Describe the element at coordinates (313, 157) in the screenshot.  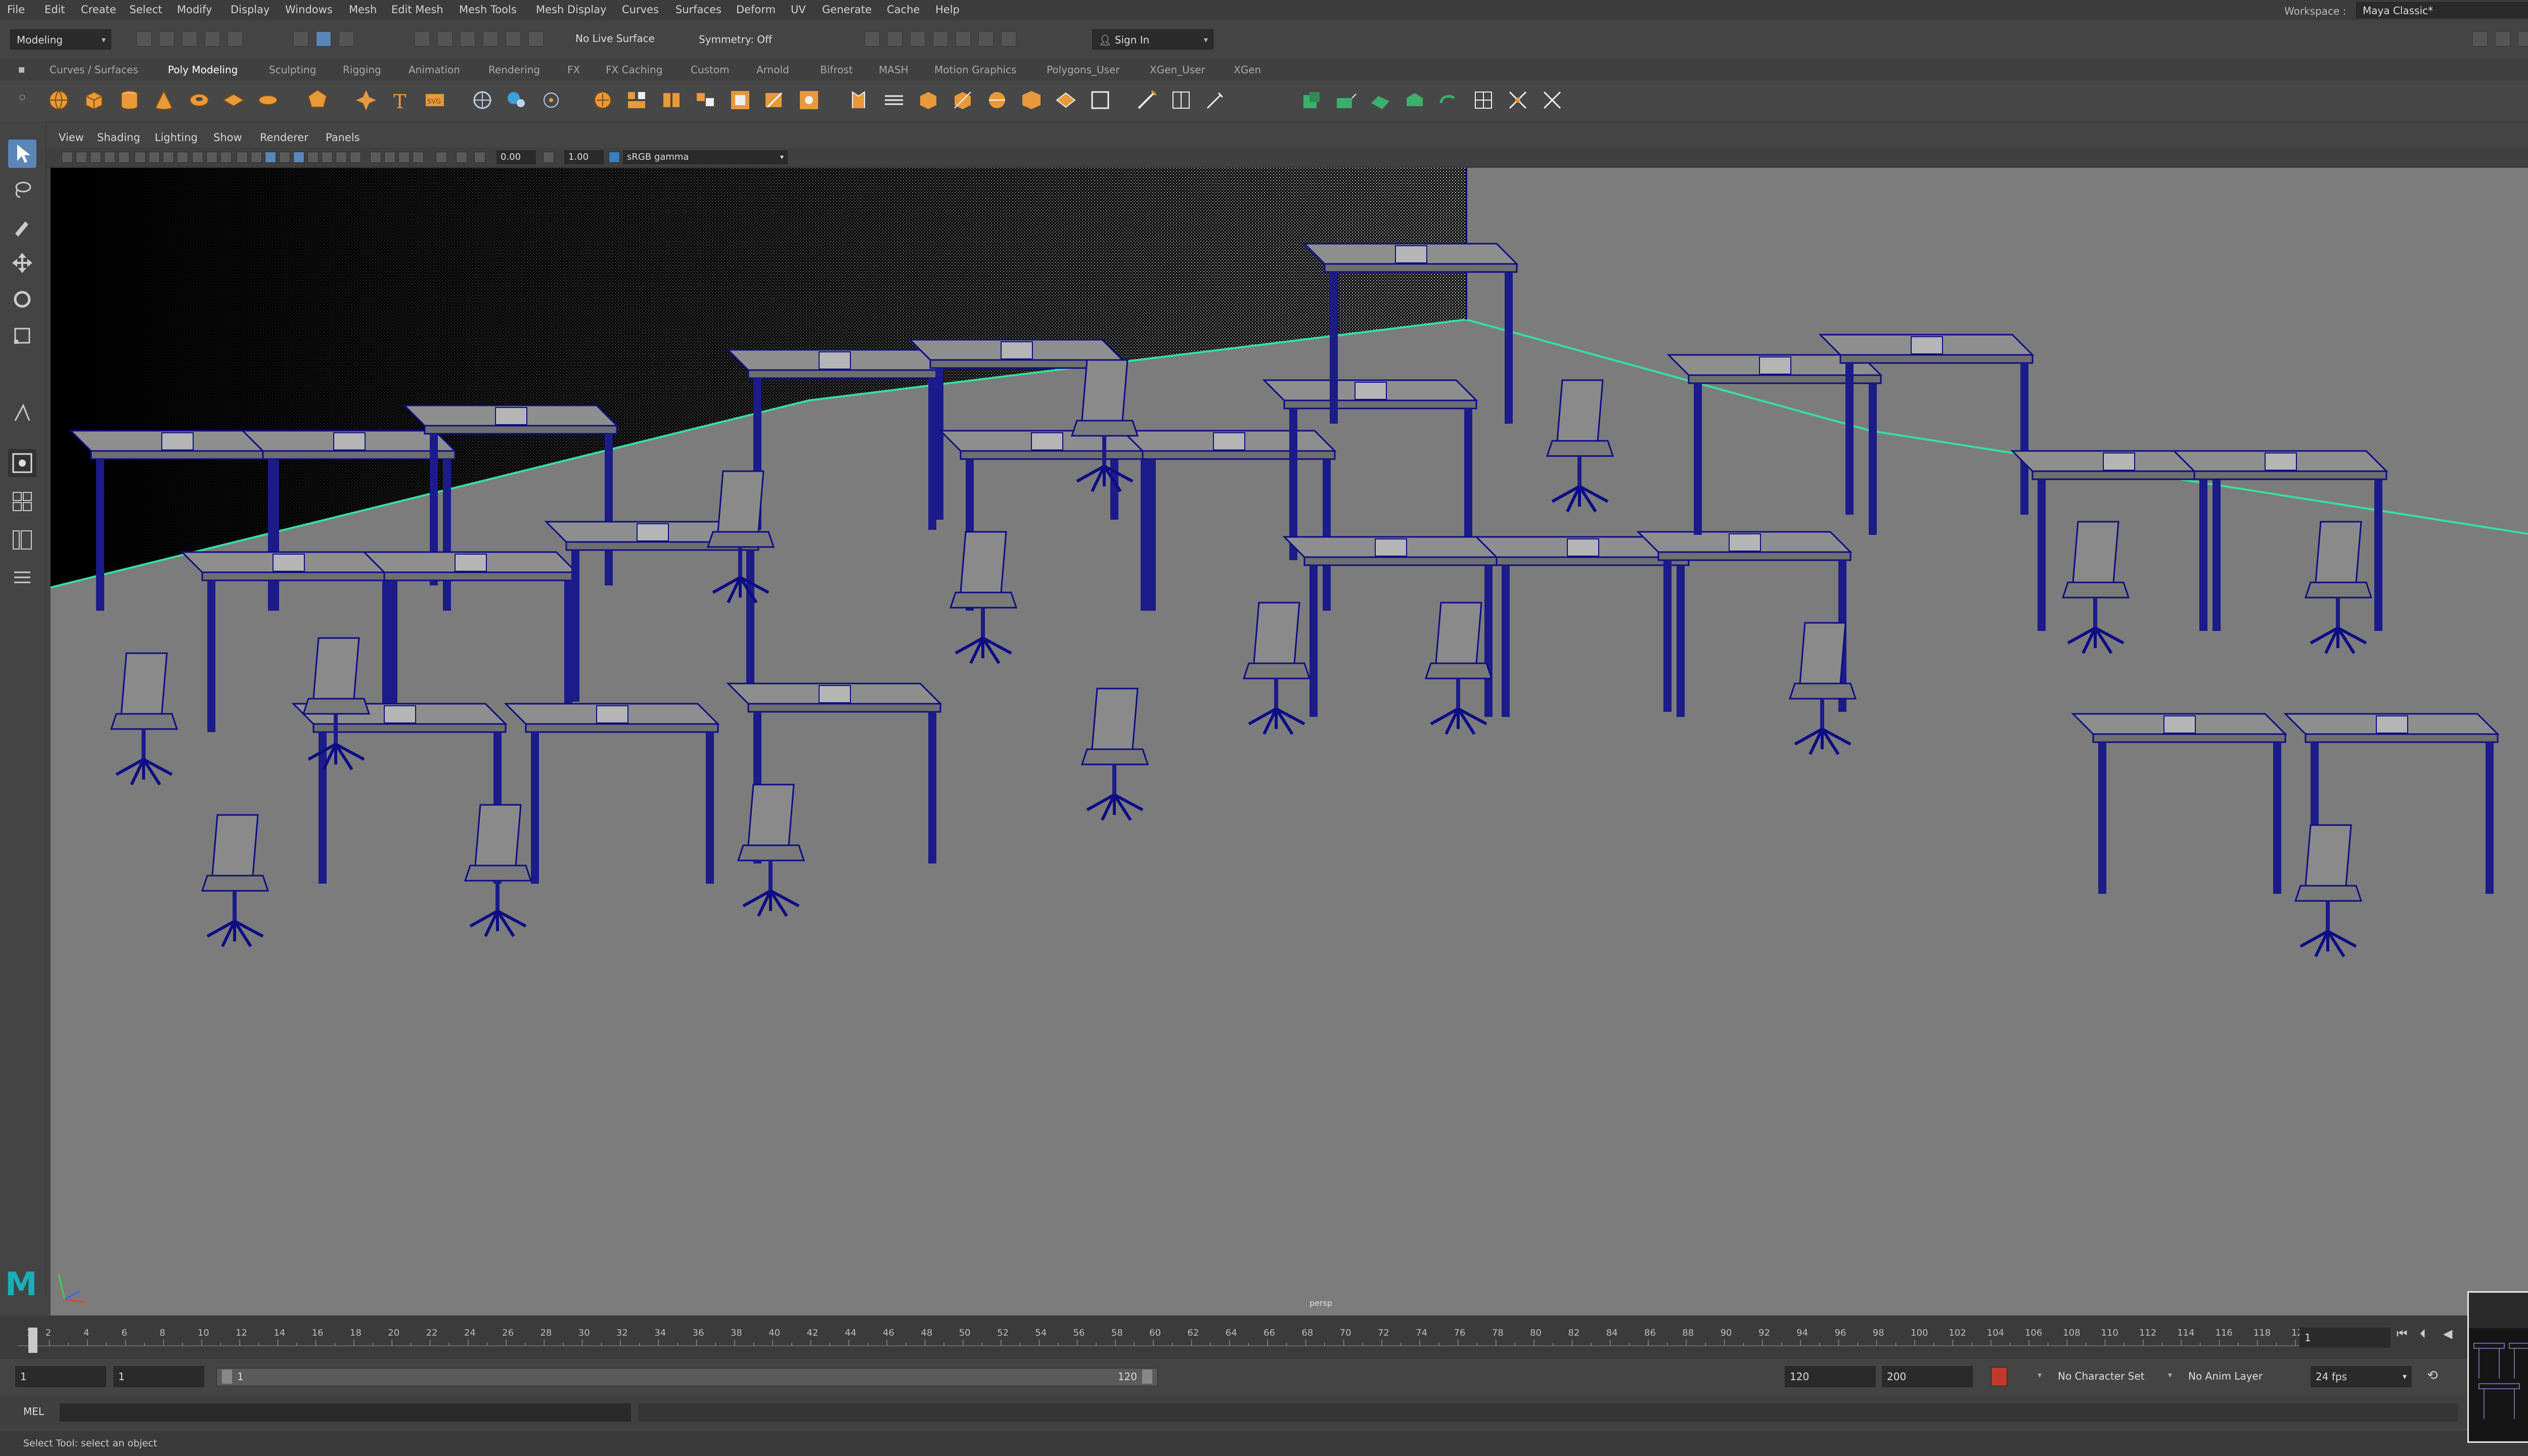
I see `shadows-icon` at that location.